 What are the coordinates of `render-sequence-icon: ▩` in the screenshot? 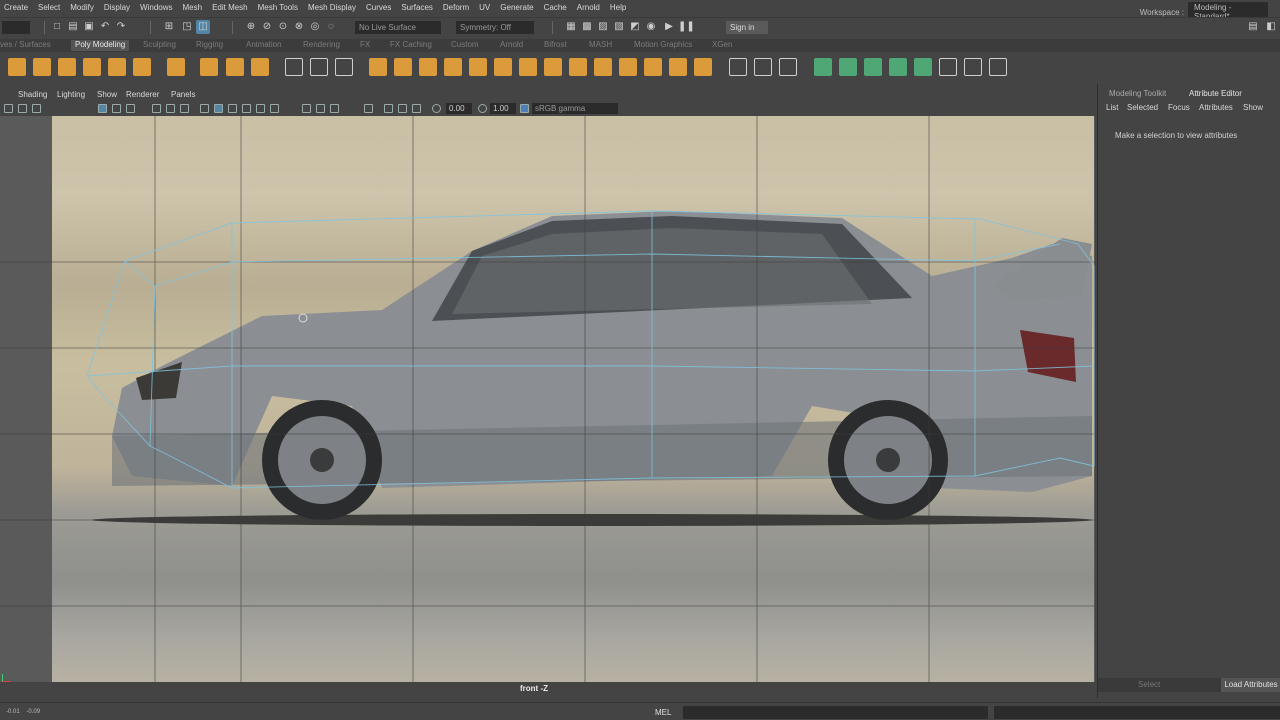 It's located at (587, 27).